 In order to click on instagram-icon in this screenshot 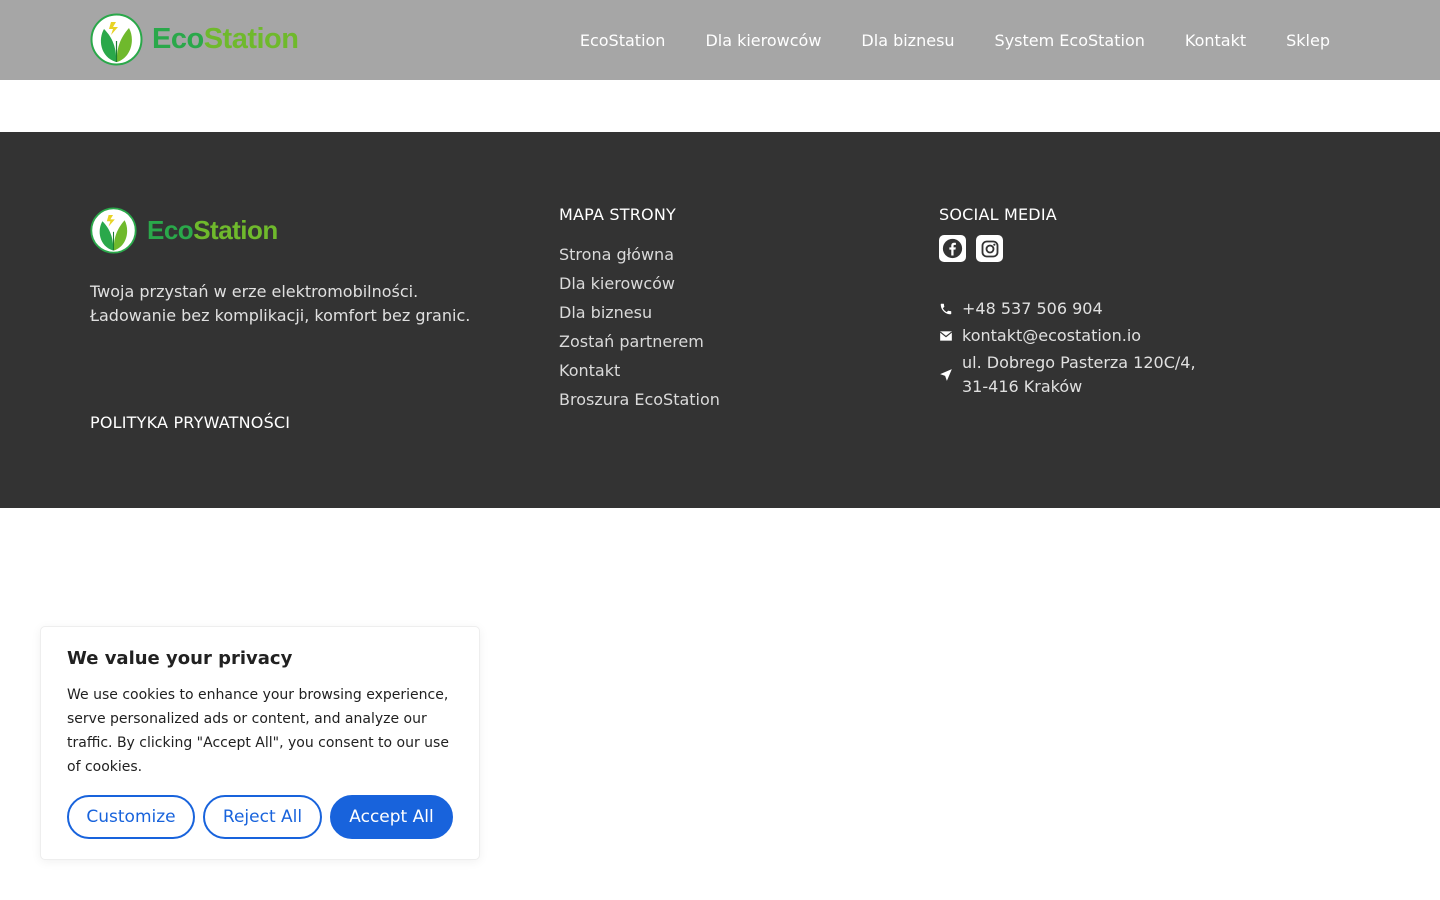, I will do `click(989, 248)`.